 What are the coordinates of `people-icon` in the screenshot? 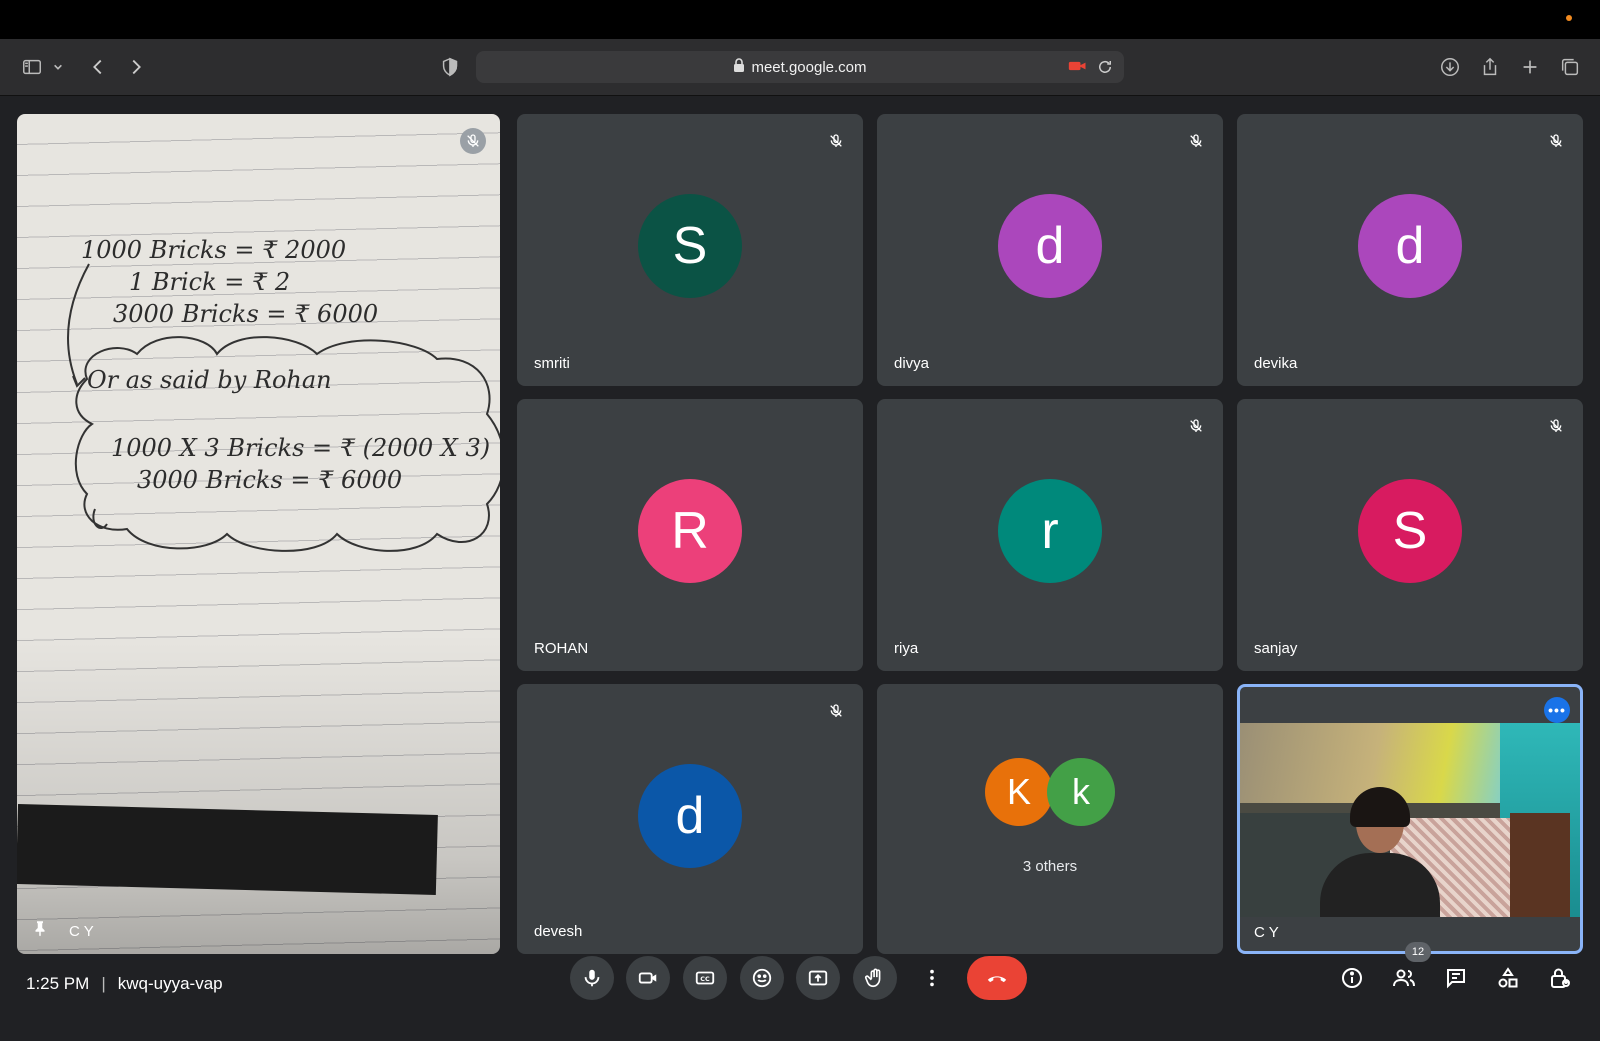 It's located at (1404, 978).